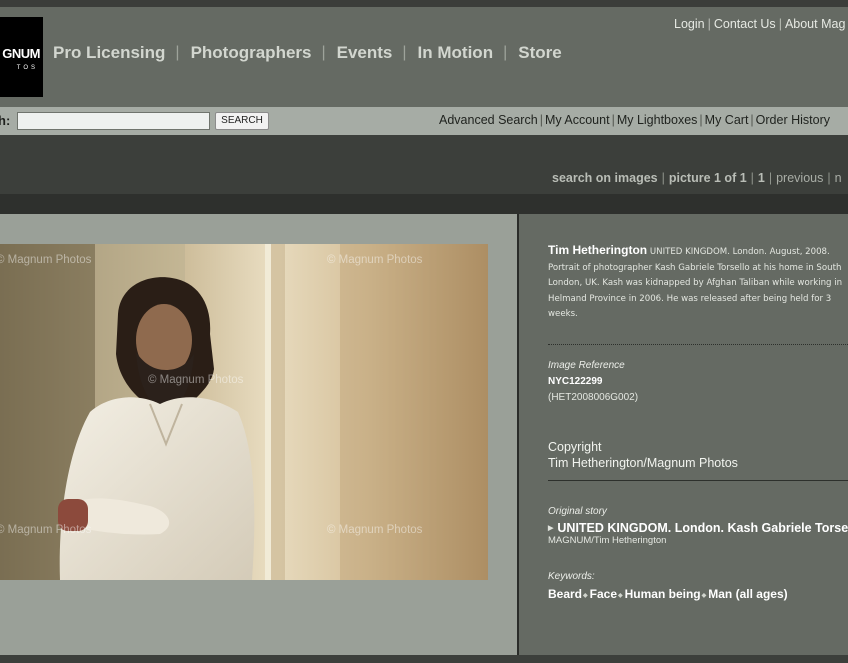  I want to click on photographer-link: Tim Hetherington, so click(597, 250).